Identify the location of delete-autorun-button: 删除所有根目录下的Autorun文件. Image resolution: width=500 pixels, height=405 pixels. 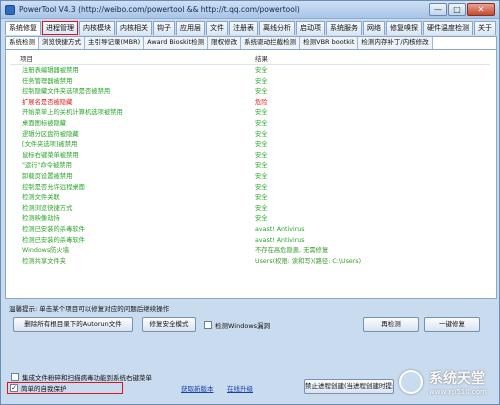
(73, 324).